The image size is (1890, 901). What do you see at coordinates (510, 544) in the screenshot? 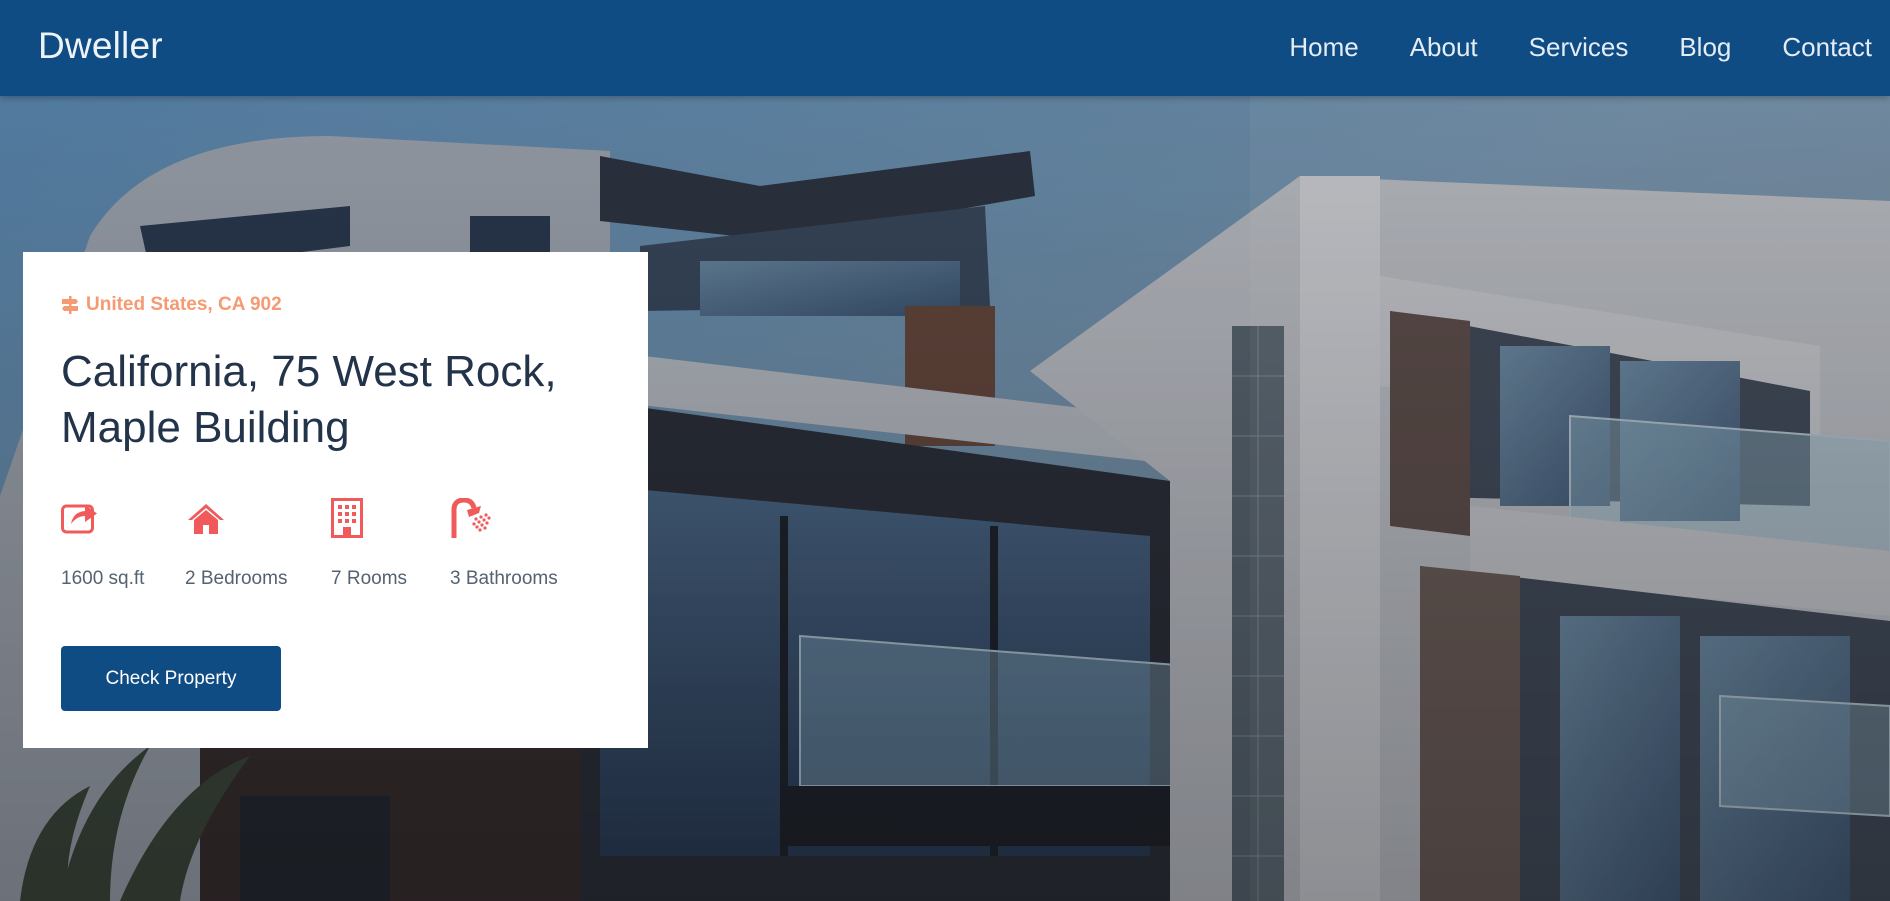
I see `feature-bathrooms: 3 Bathrooms` at bounding box center [510, 544].